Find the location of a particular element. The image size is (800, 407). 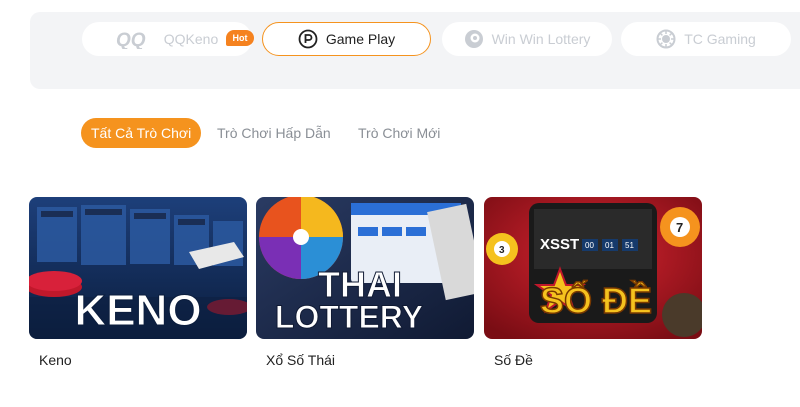

svg-text: 3 is located at coordinates (502, 250).